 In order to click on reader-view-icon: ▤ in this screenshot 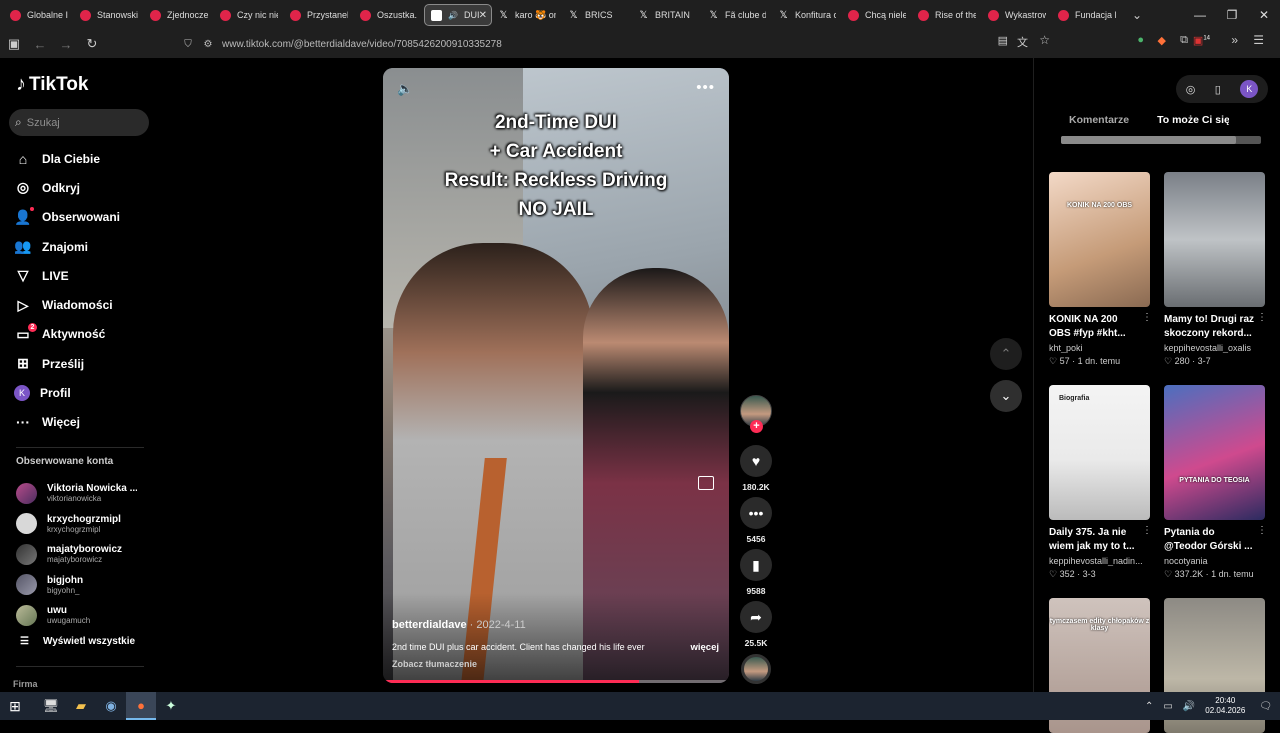, I will do `click(1003, 40)`.